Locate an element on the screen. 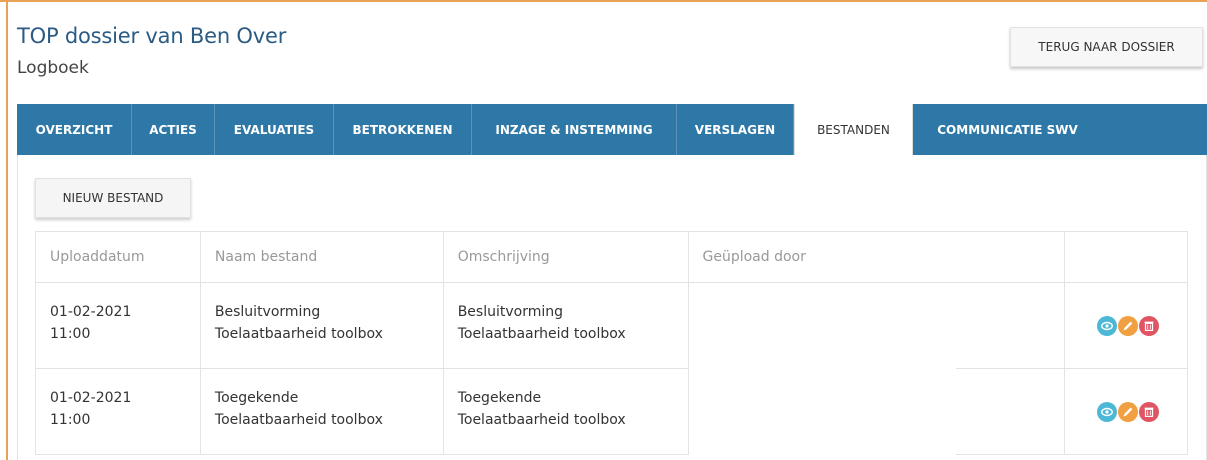 The height and width of the screenshot is (460, 1207). frame-left-border is located at coordinates (7, 230).